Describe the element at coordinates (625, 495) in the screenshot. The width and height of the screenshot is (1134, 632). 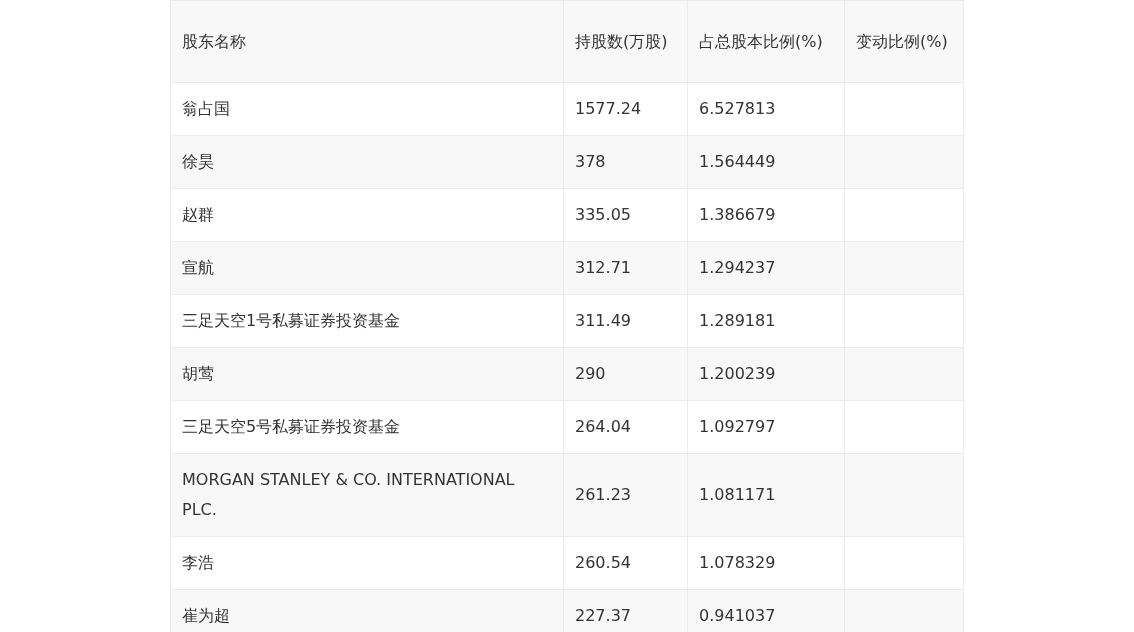
I see `table-cell: 261.23` at that location.